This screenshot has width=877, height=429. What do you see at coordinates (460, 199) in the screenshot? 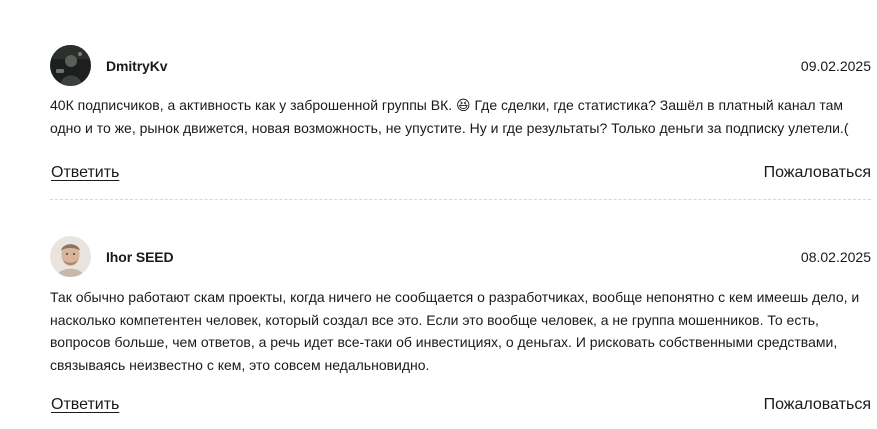
I see `divider` at bounding box center [460, 199].